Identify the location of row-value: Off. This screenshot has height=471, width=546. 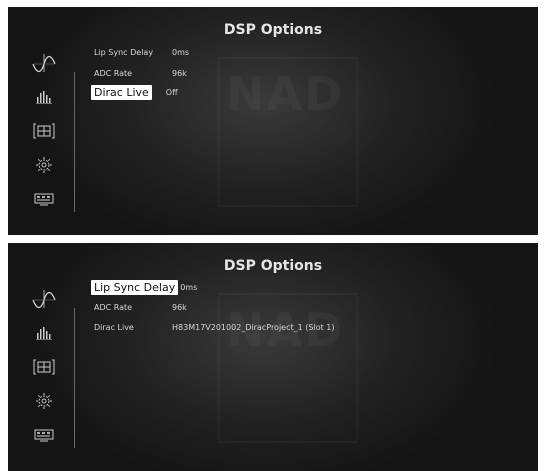
(171, 92).